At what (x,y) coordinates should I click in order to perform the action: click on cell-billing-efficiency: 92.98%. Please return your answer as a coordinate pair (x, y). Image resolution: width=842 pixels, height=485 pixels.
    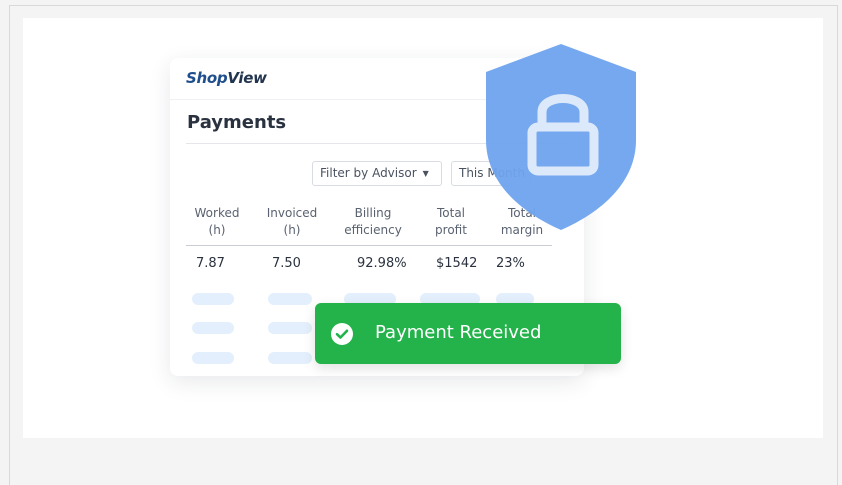
    Looking at the image, I should click on (382, 263).